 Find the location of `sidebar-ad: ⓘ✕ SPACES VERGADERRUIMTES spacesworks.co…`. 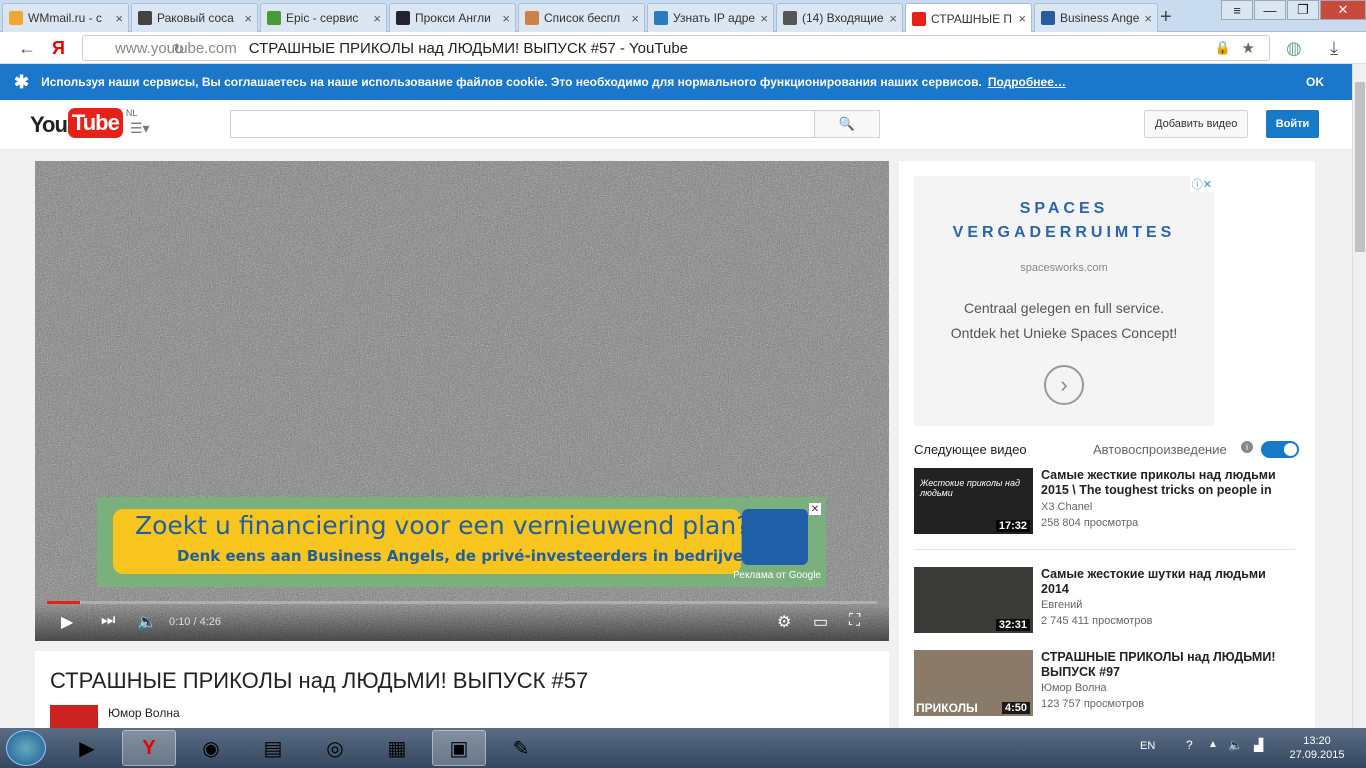

sidebar-ad: ⓘ✕ SPACES VERGADERRUIMTES spacesworks.co… is located at coordinates (1064, 301).